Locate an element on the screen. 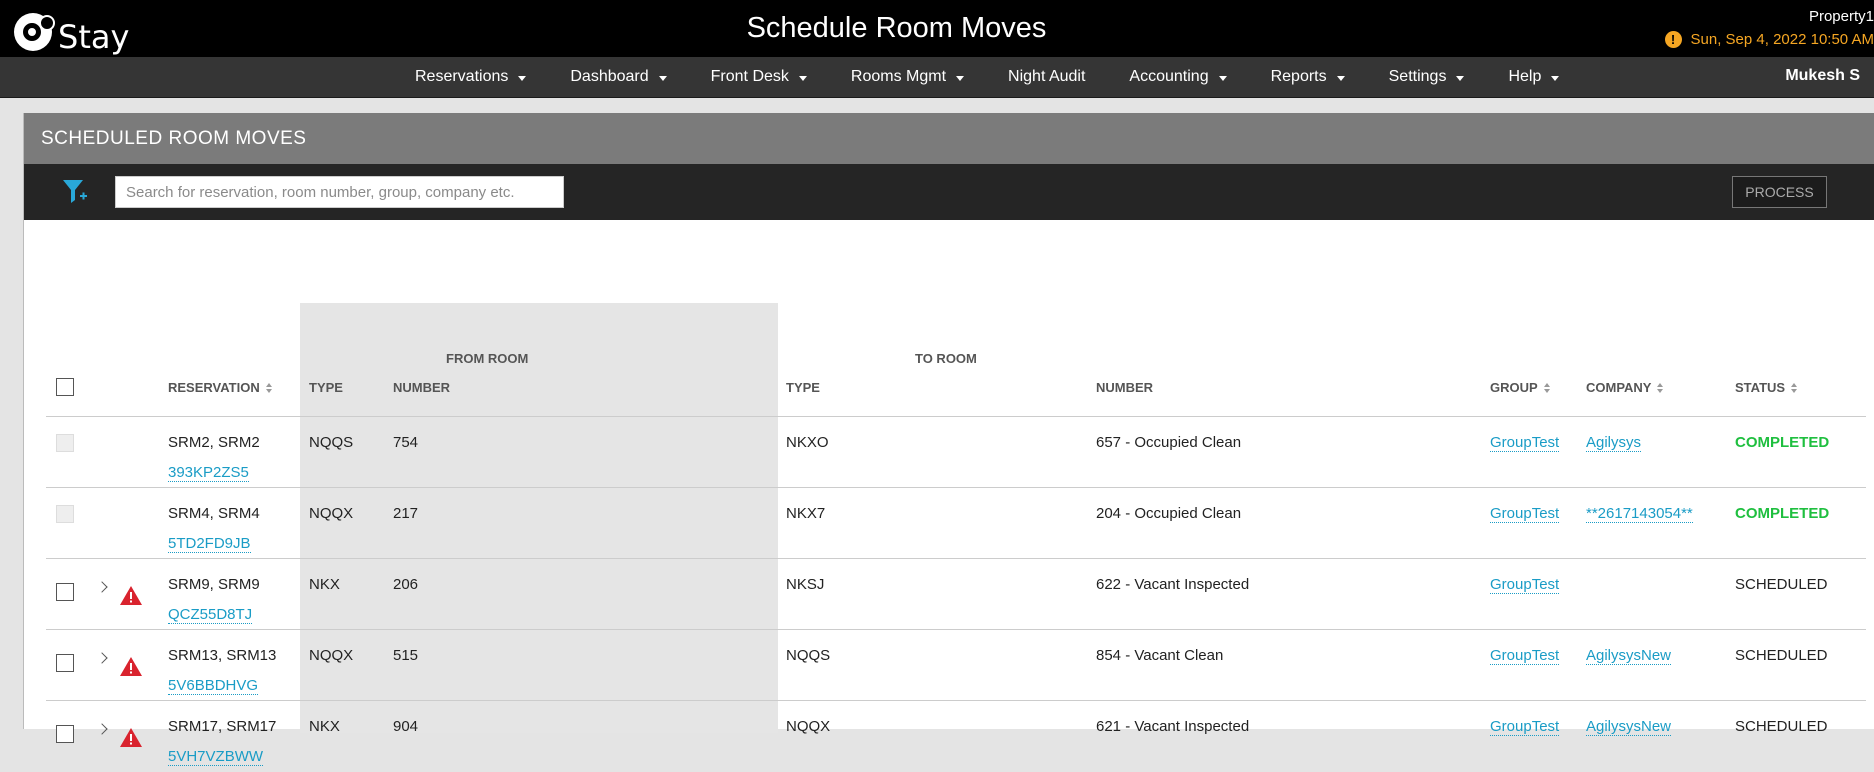 The width and height of the screenshot is (1874, 772). business-date-text: Sun, Sep 4, 2022 10:50 AM is located at coordinates (1782, 39).